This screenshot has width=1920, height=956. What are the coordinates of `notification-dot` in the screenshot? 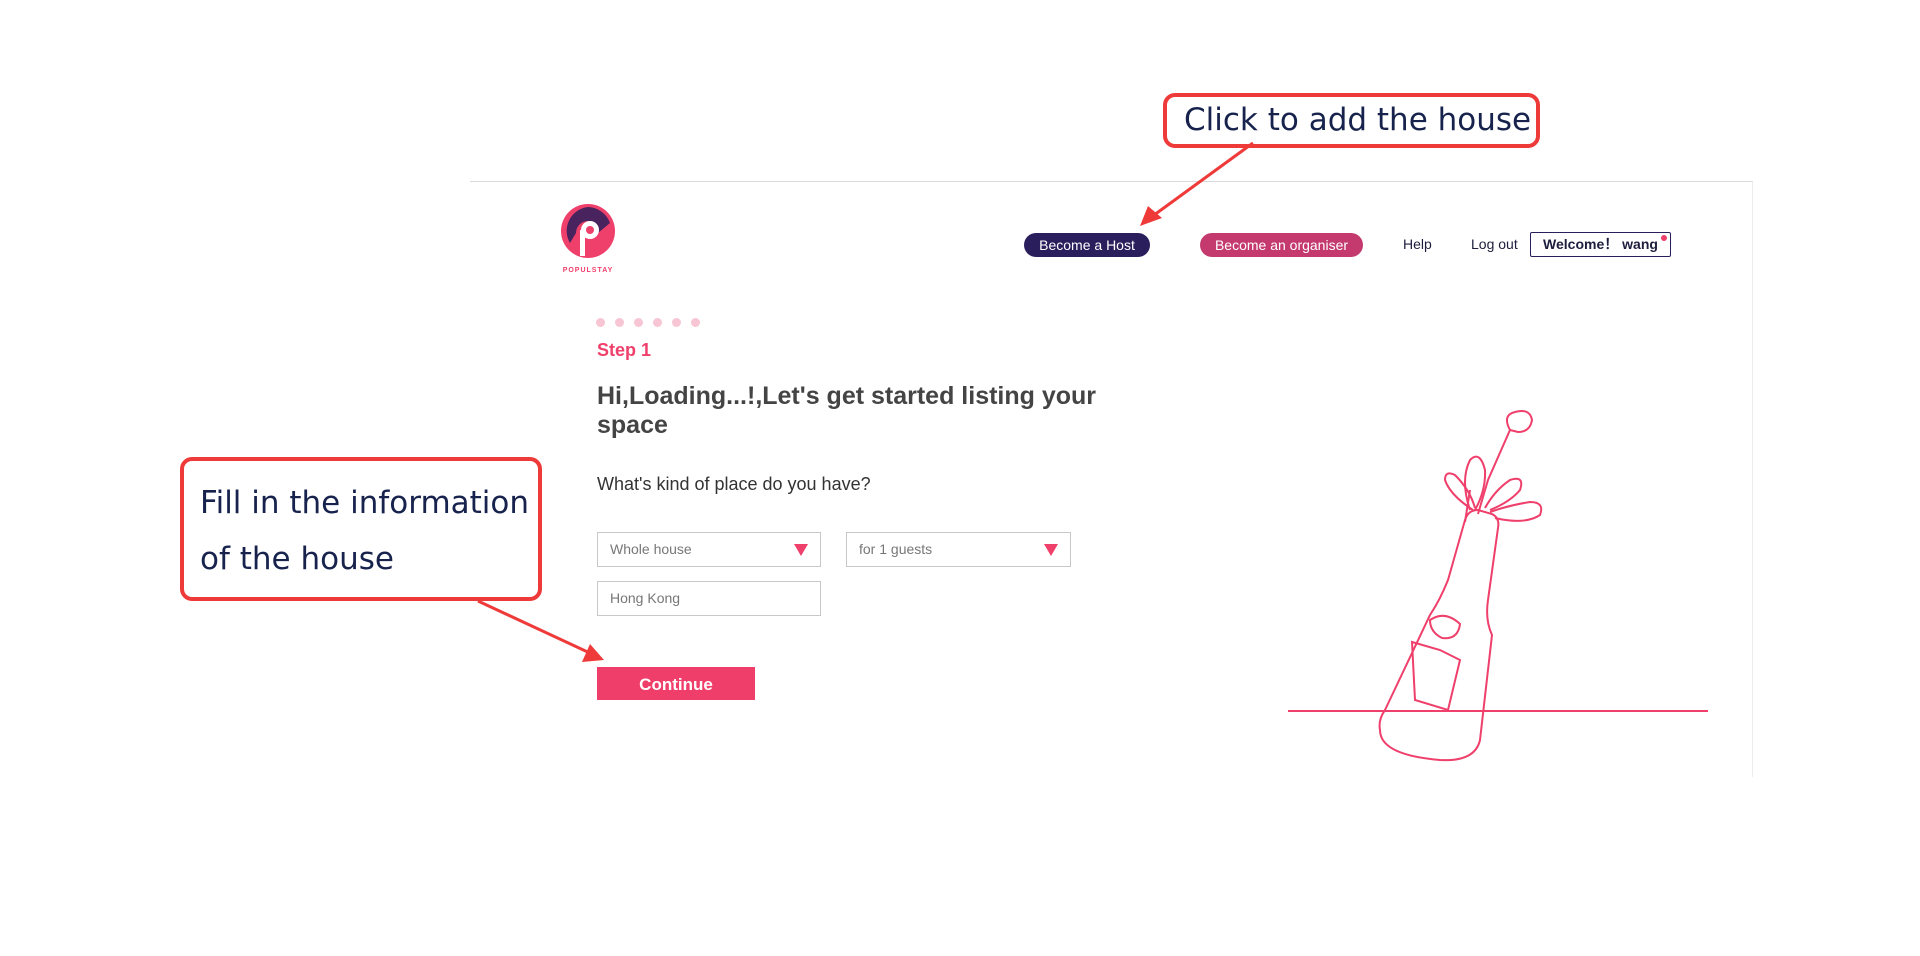 It's located at (1664, 238).